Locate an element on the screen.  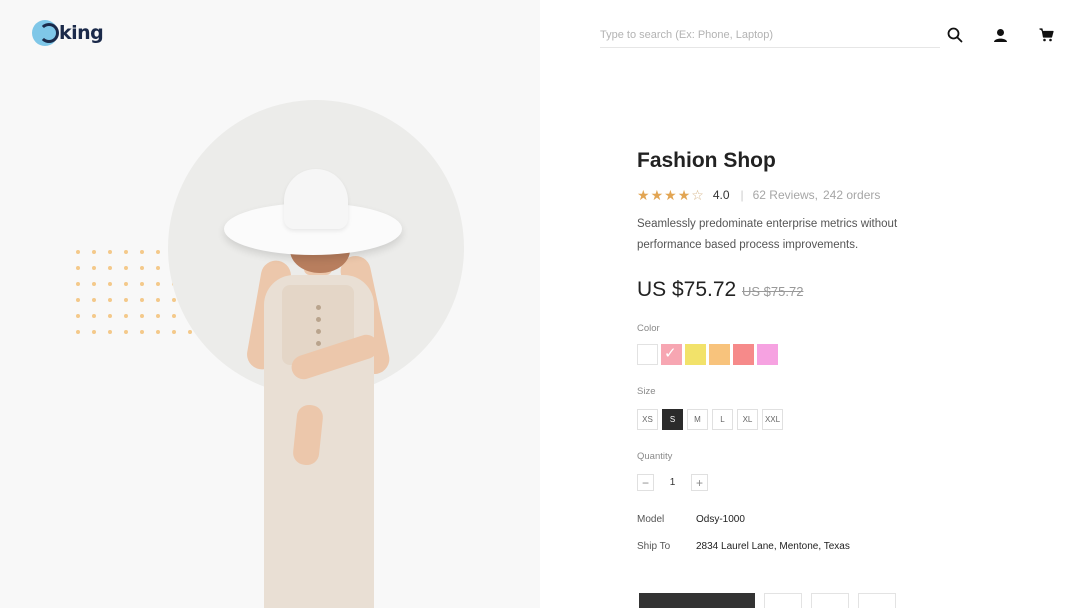
user-icon is located at coordinates (1000, 35).